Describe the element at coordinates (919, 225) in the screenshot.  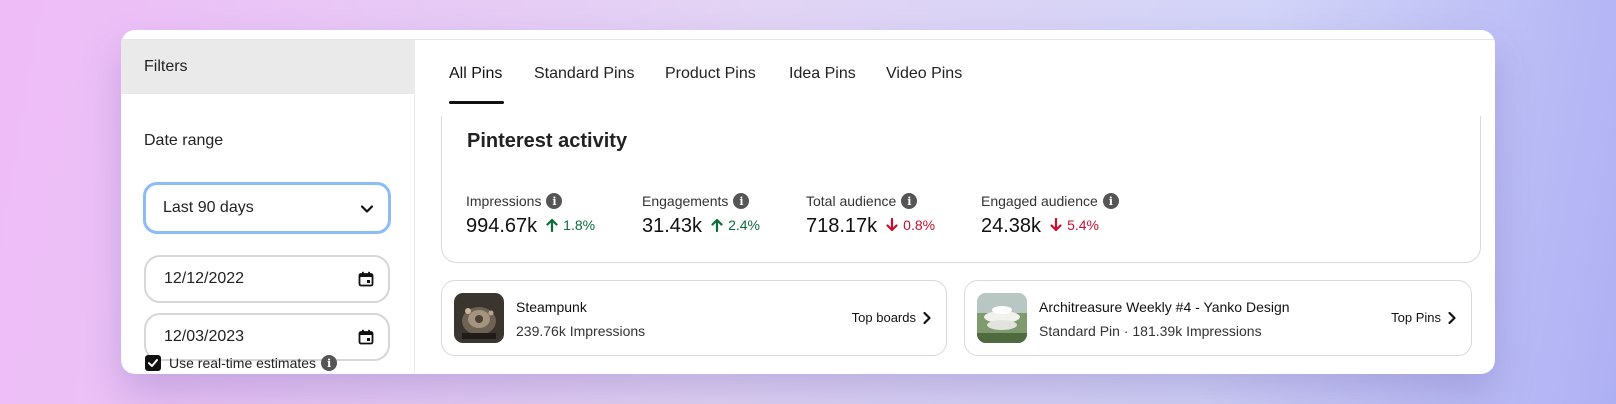
I see `metric-change-value: 0.8%` at that location.